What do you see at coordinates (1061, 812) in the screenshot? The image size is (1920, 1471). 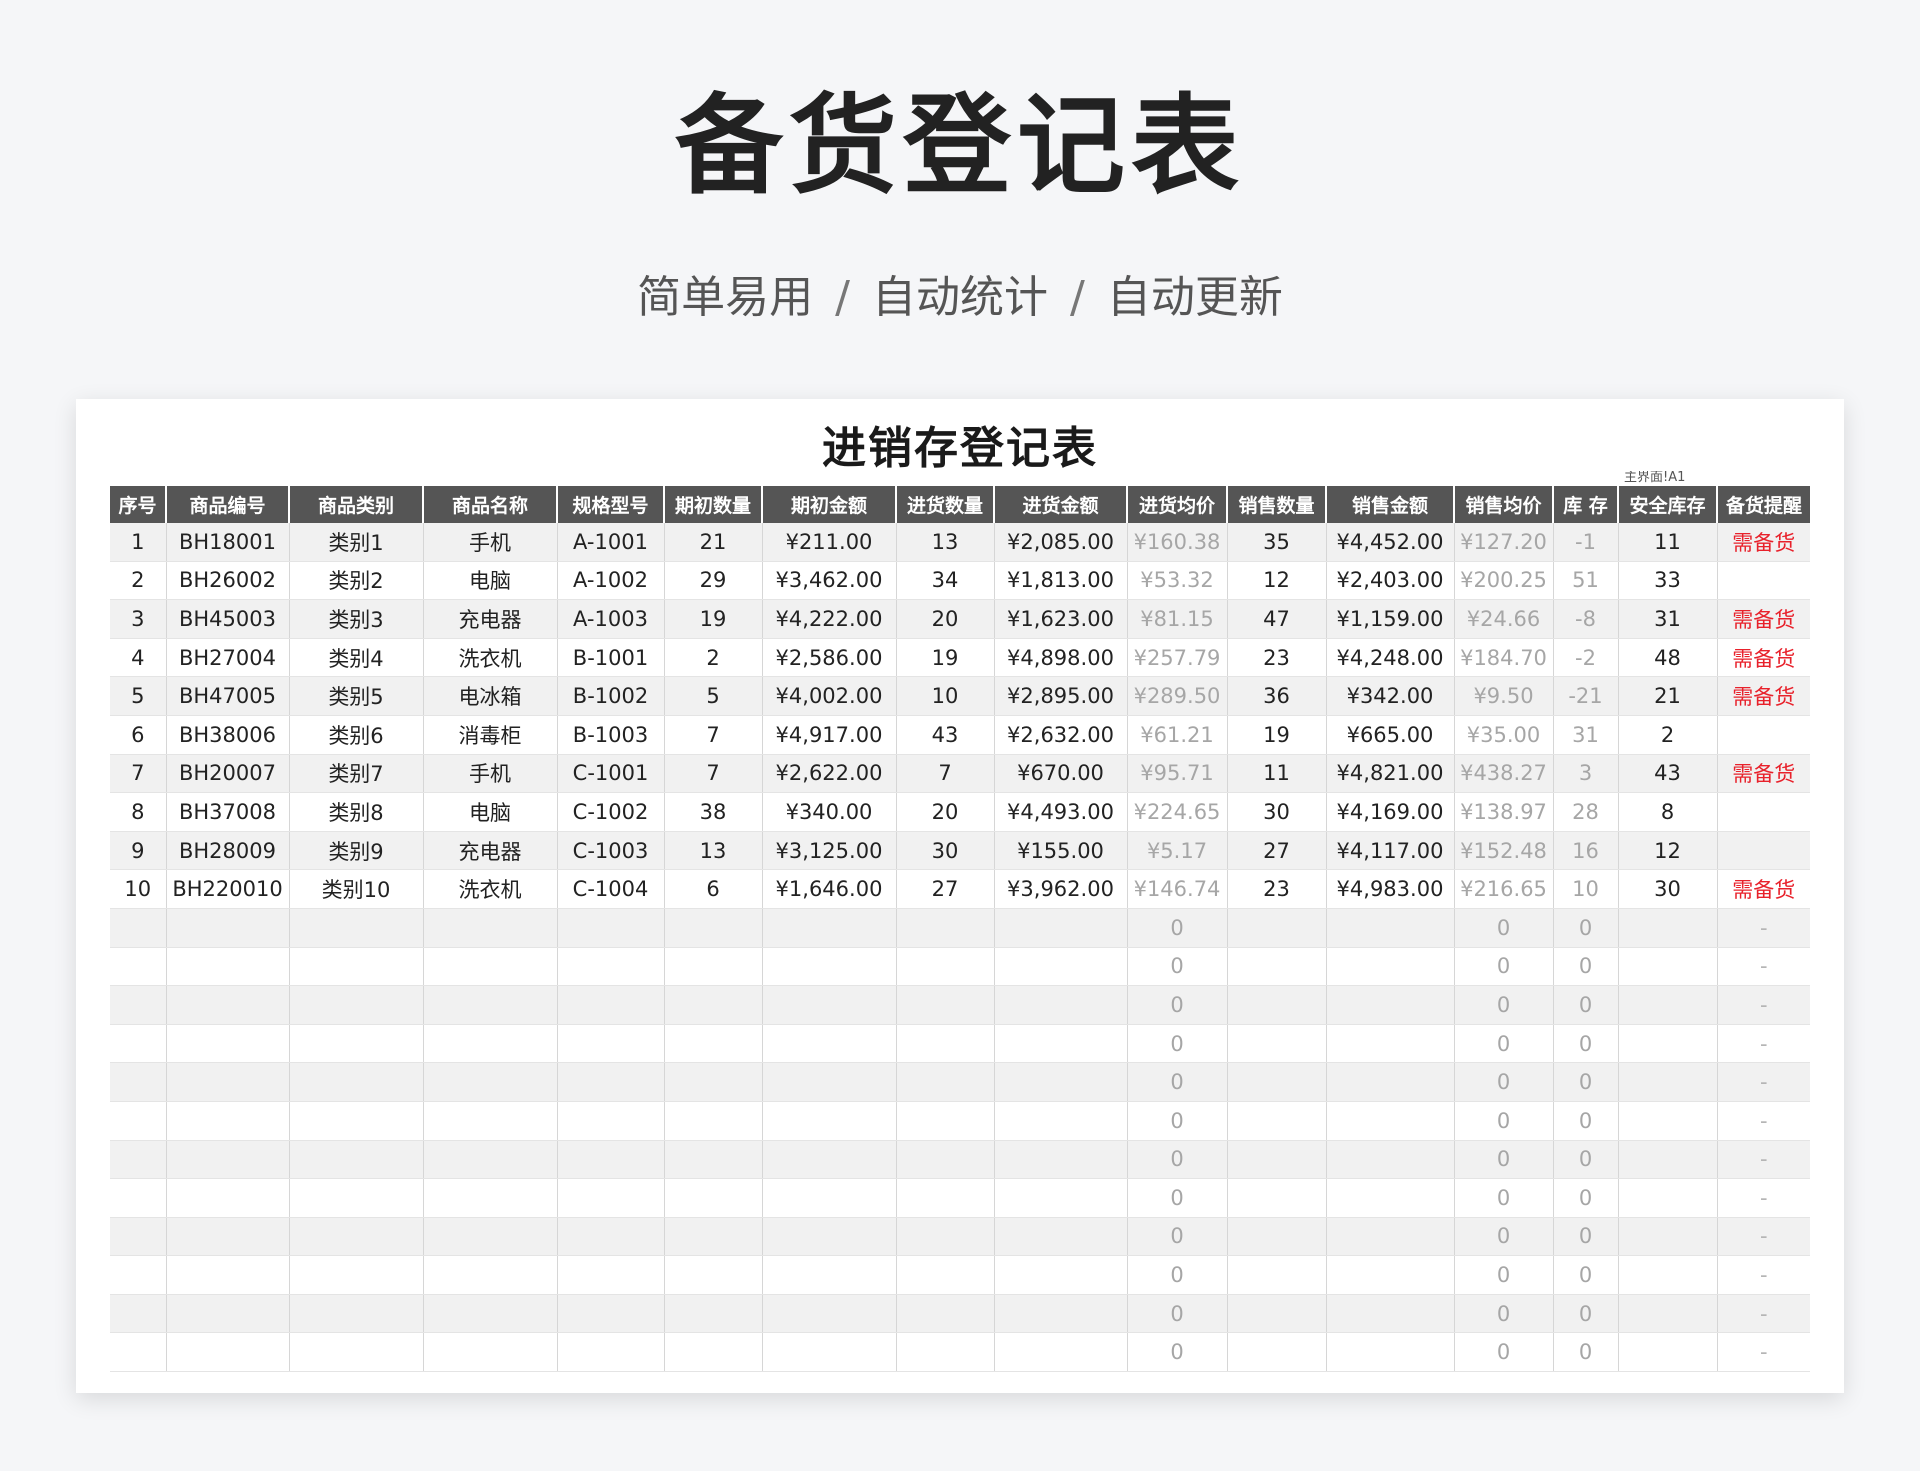 I see `table-cell: ¥4,493.00` at bounding box center [1061, 812].